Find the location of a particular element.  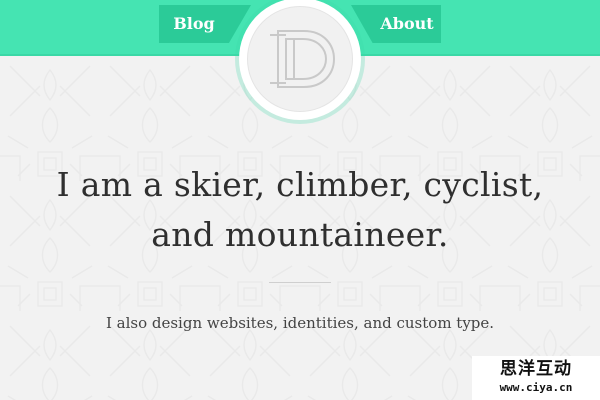

nav-link-about: About is located at coordinates (396, 24).